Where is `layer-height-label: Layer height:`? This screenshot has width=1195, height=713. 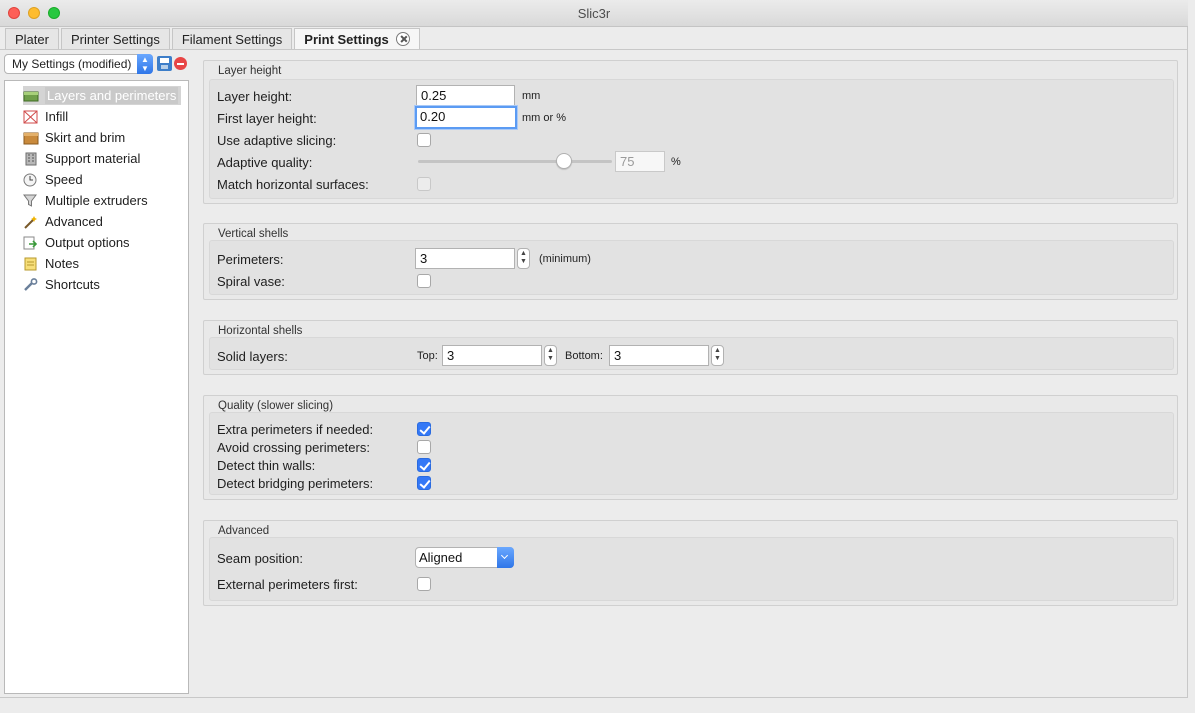 layer-height-label: Layer height: is located at coordinates (255, 96).